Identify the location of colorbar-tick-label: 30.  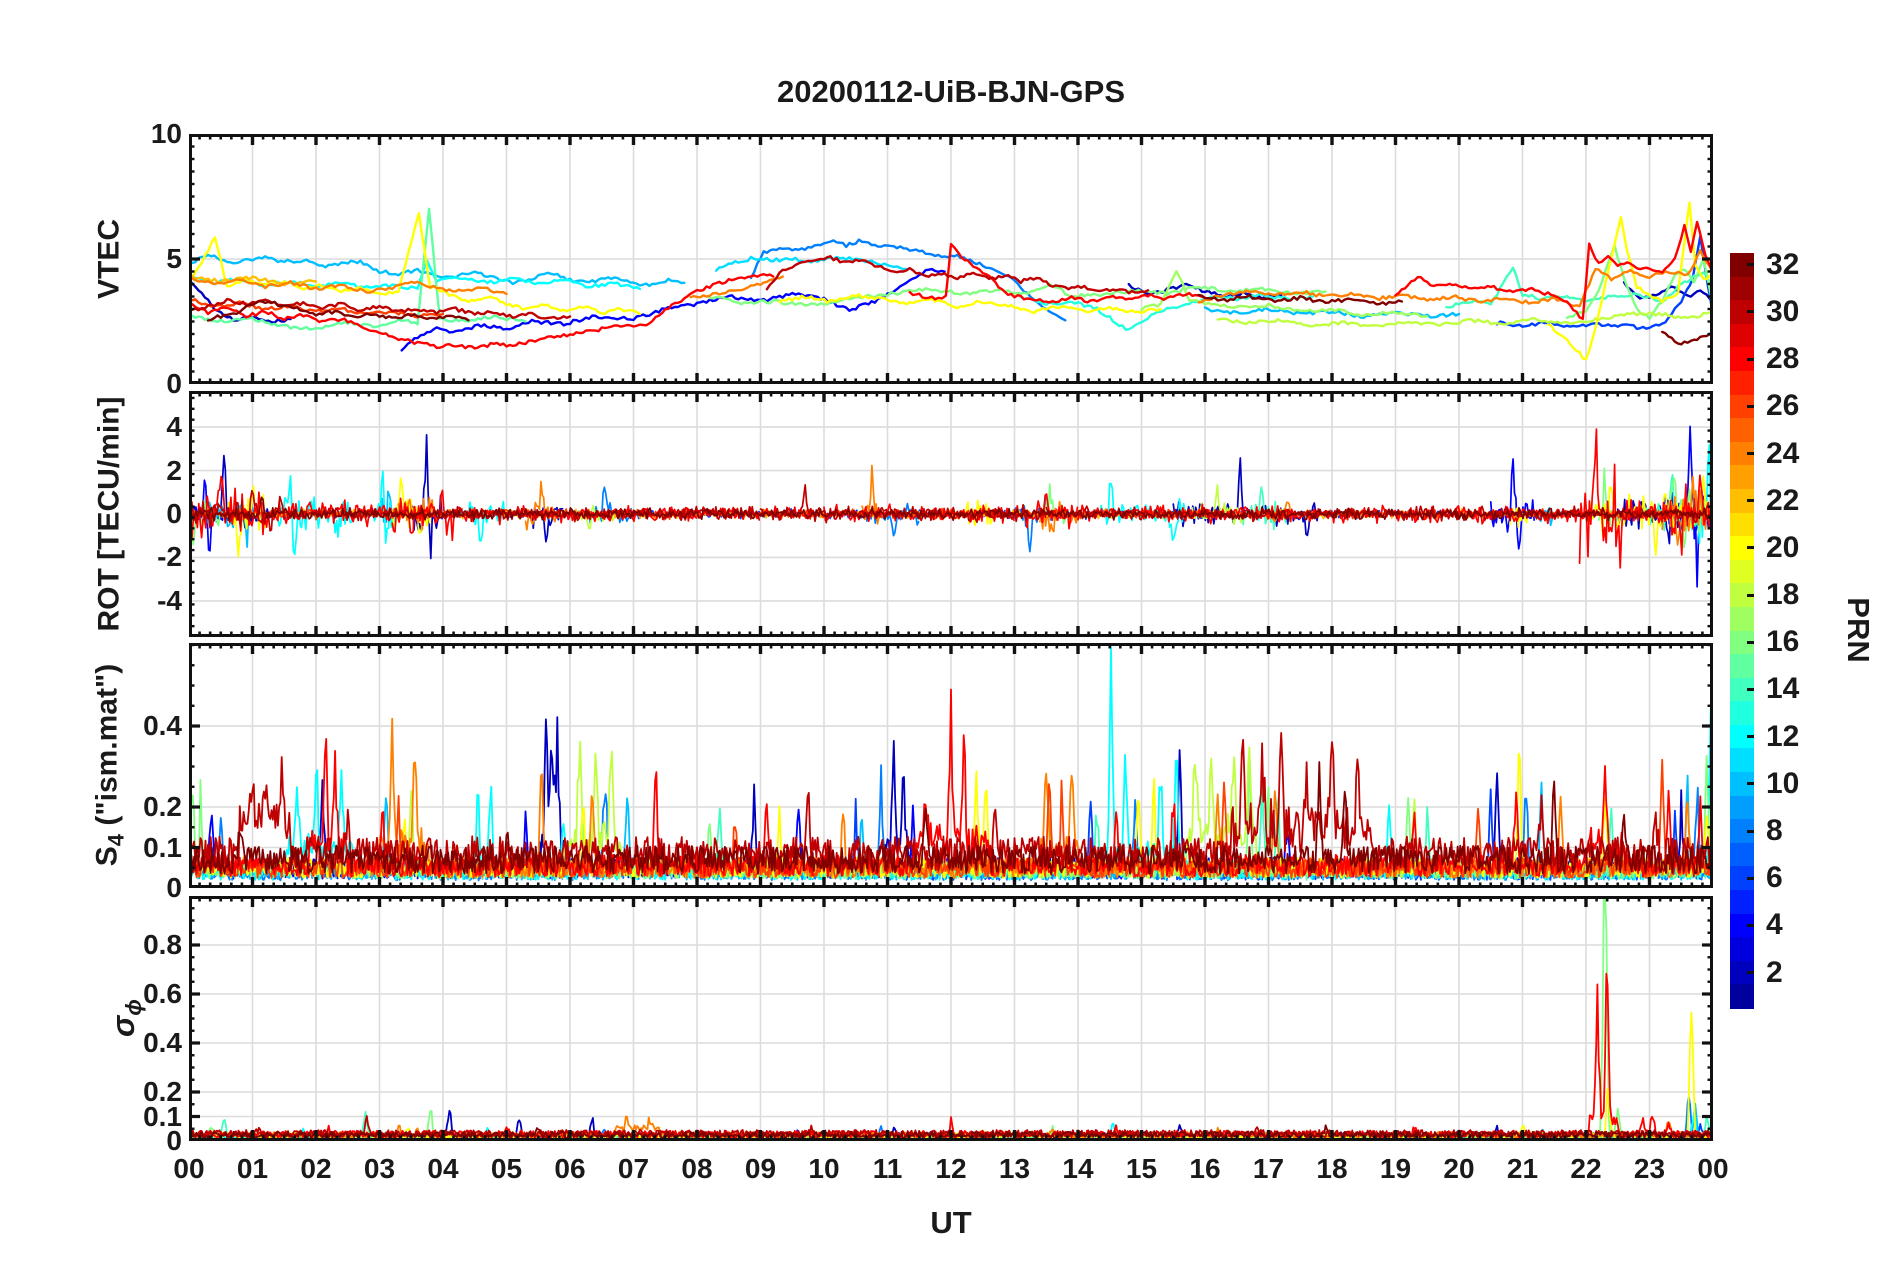
(1783, 311).